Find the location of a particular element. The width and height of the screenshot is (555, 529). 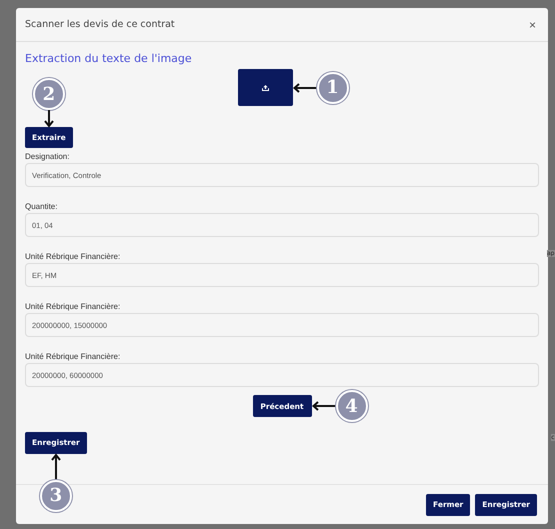

step-number-badge: 4 is located at coordinates (352, 406).